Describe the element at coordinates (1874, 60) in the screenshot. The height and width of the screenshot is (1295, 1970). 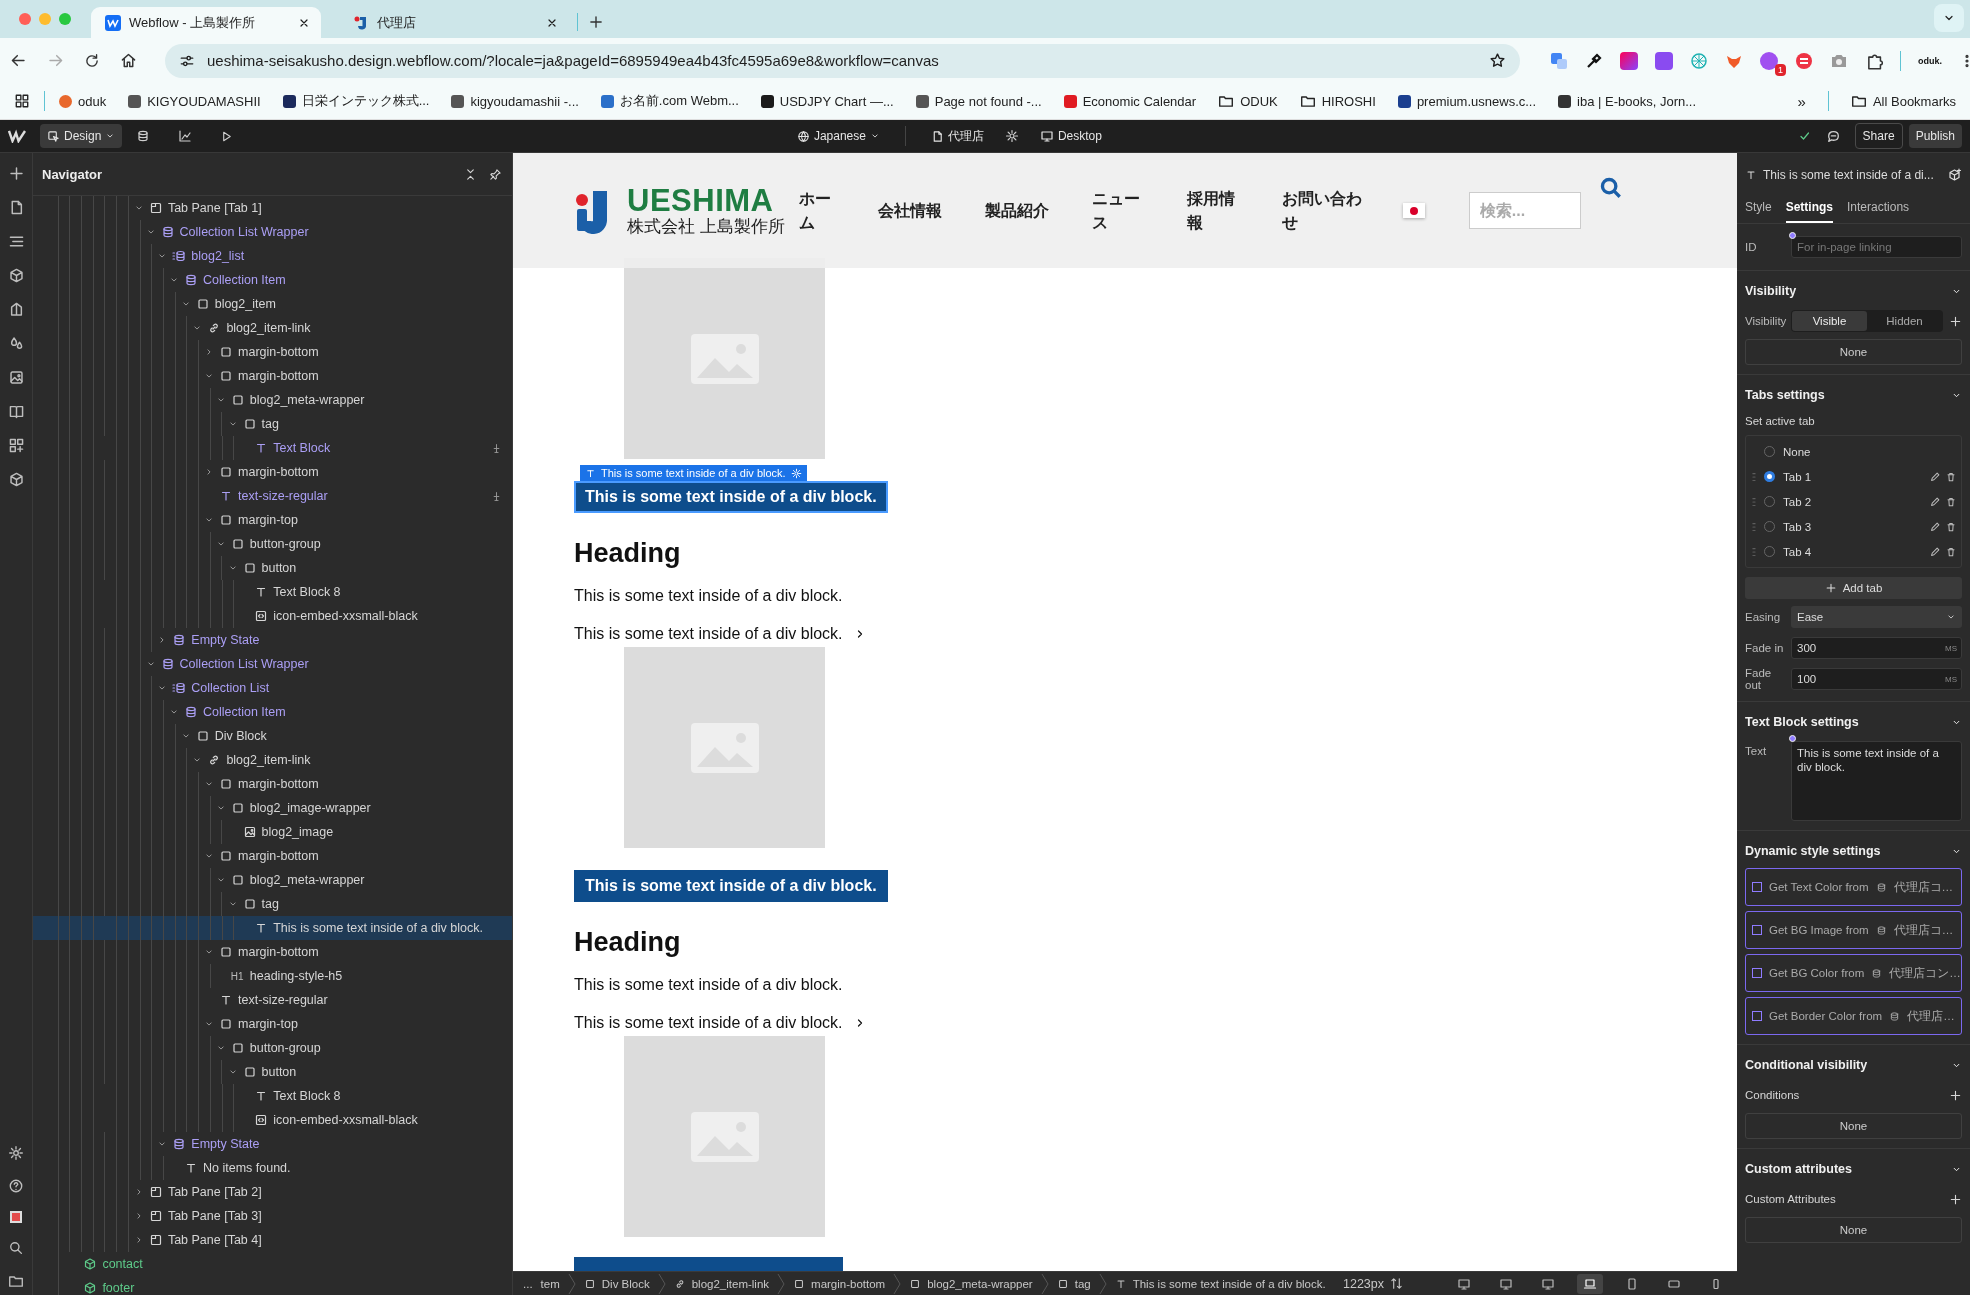
I see `puzzle-icon` at that location.